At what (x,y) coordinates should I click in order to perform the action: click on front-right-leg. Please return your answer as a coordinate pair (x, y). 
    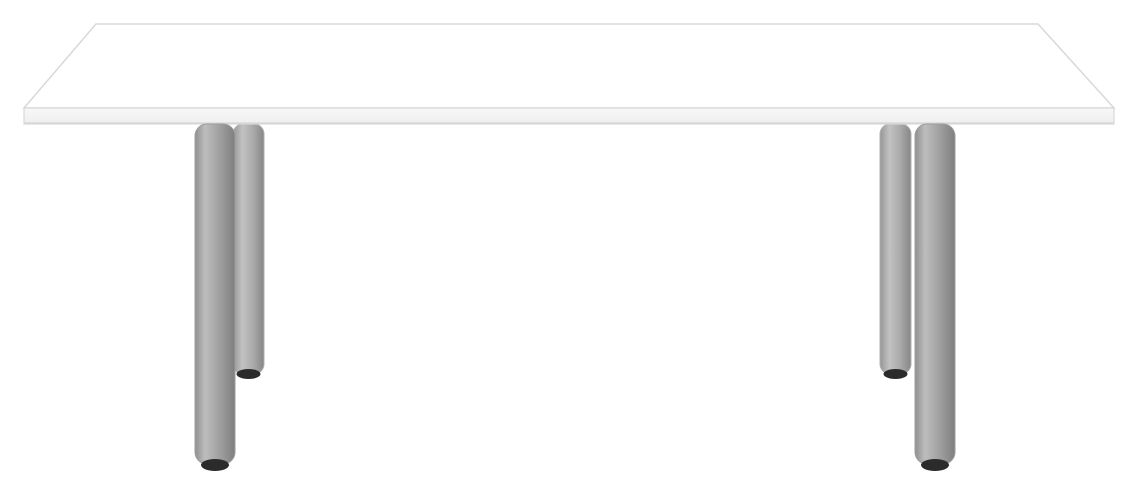
    Looking at the image, I should click on (935, 297).